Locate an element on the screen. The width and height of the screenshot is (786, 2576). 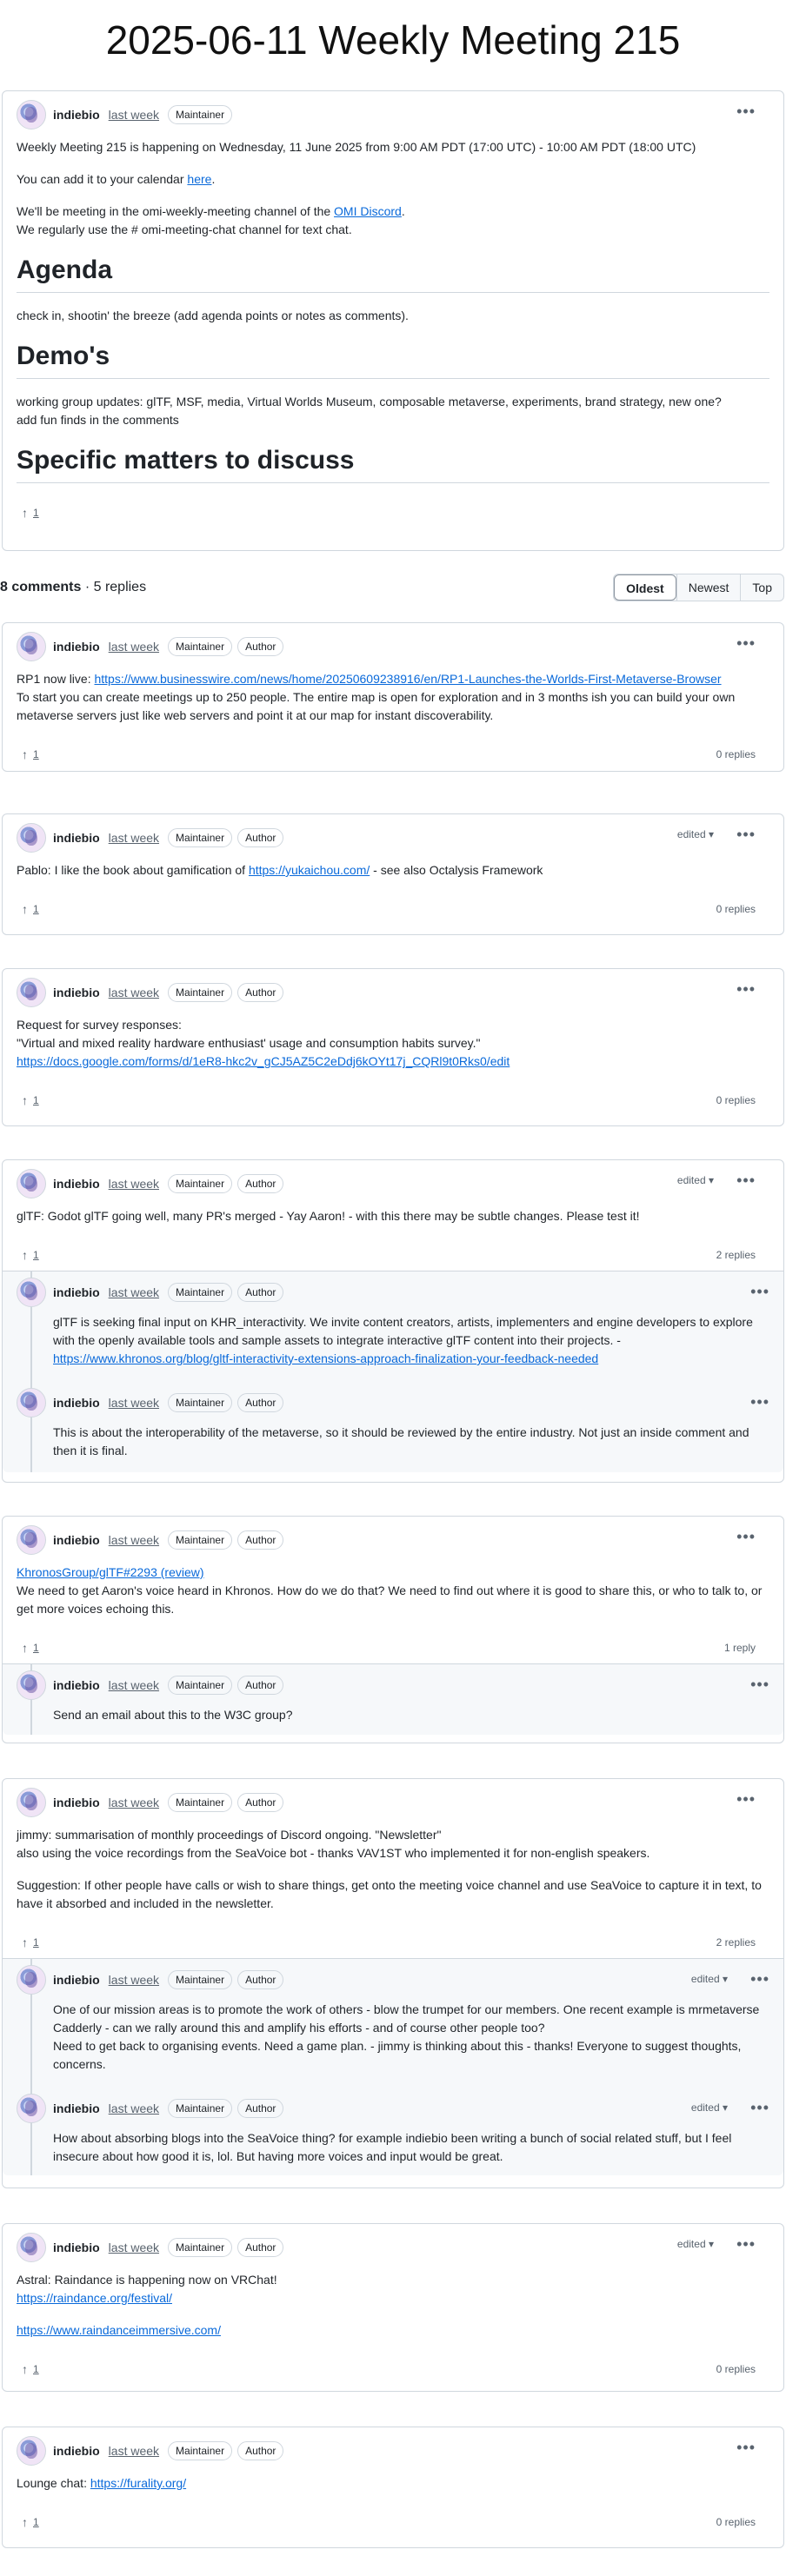
chevron-down-icon: ▾ is located at coordinates (711, 834).